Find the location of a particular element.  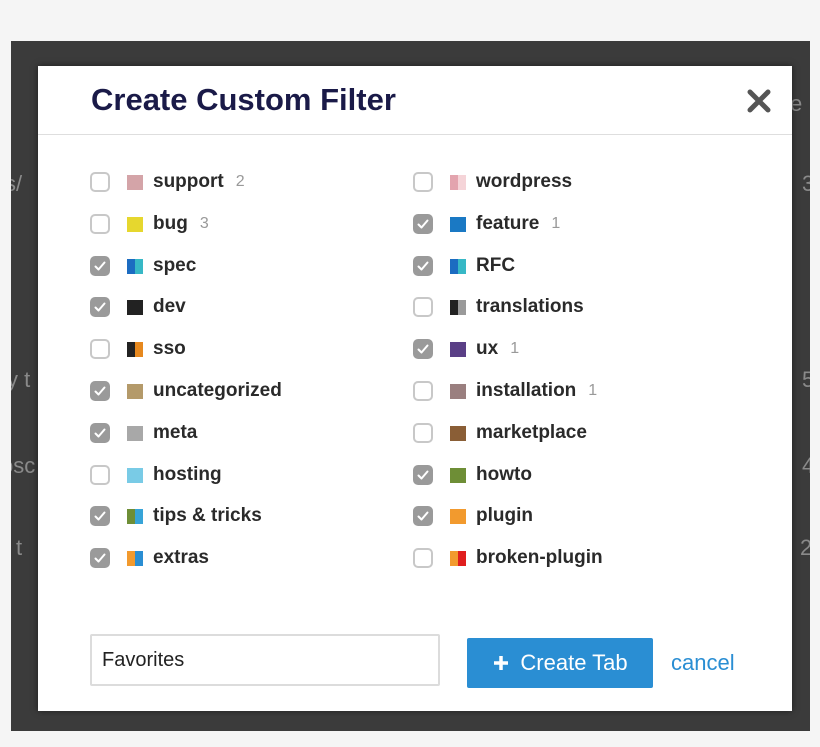

background-text: 2 is located at coordinates (805, 547).